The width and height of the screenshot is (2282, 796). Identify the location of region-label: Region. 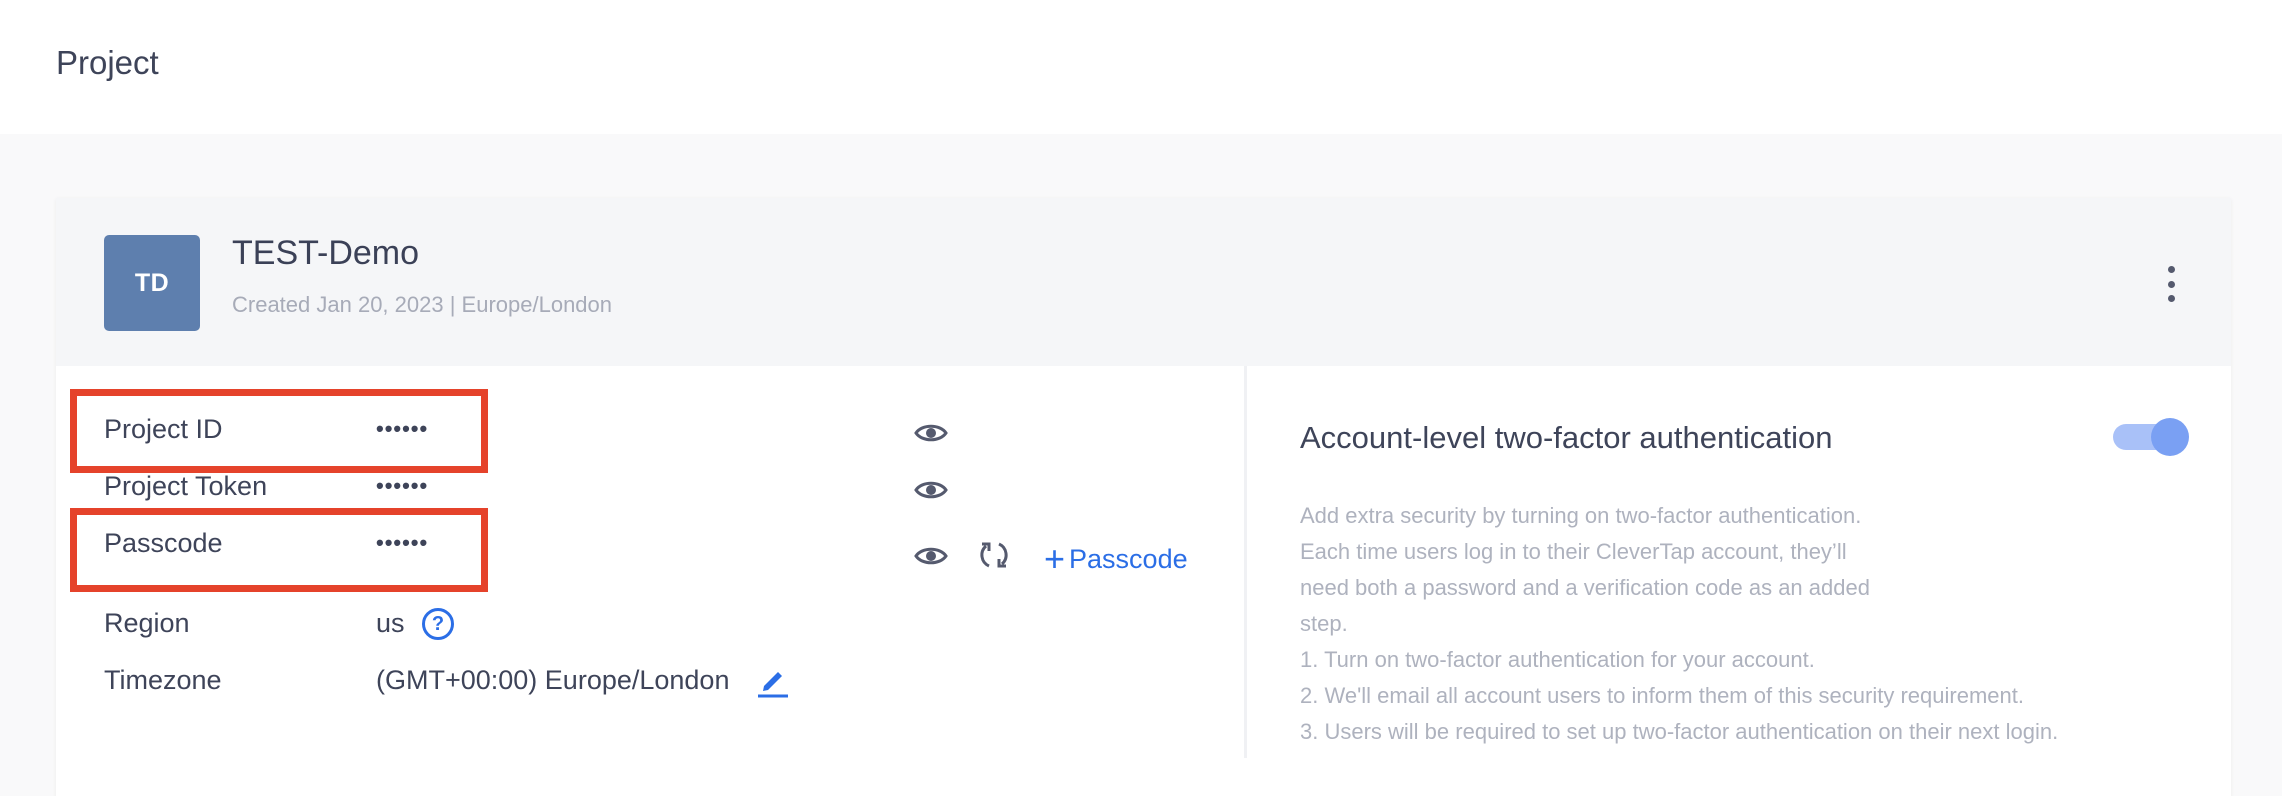
(147, 623).